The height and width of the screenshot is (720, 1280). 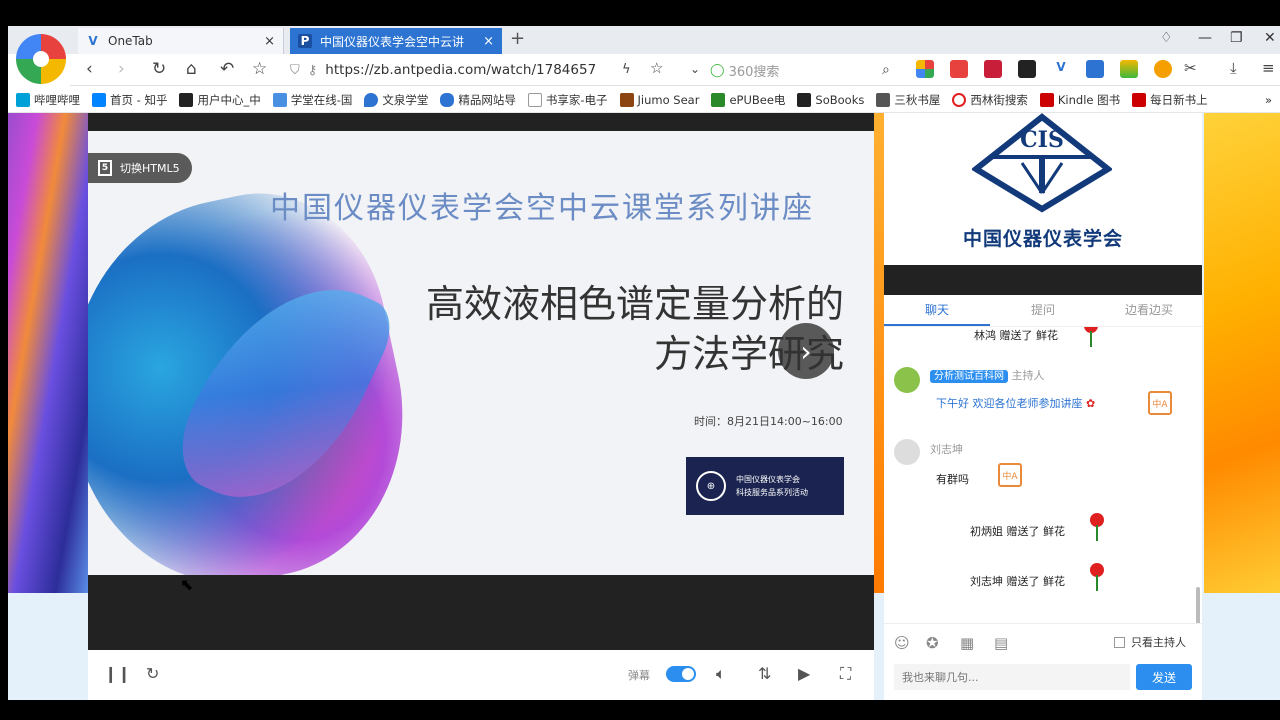 What do you see at coordinates (987, 375) in the screenshot?
I see `host-name: 分析测试百科网 主持人` at bounding box center [987, 375].